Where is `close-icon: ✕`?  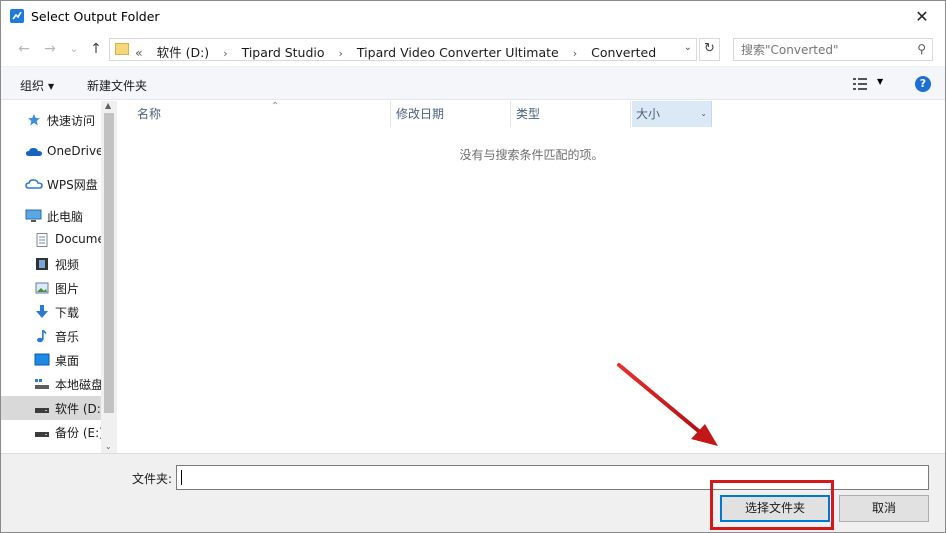
close-icon: ✕ is located at coordinates (922, 16).